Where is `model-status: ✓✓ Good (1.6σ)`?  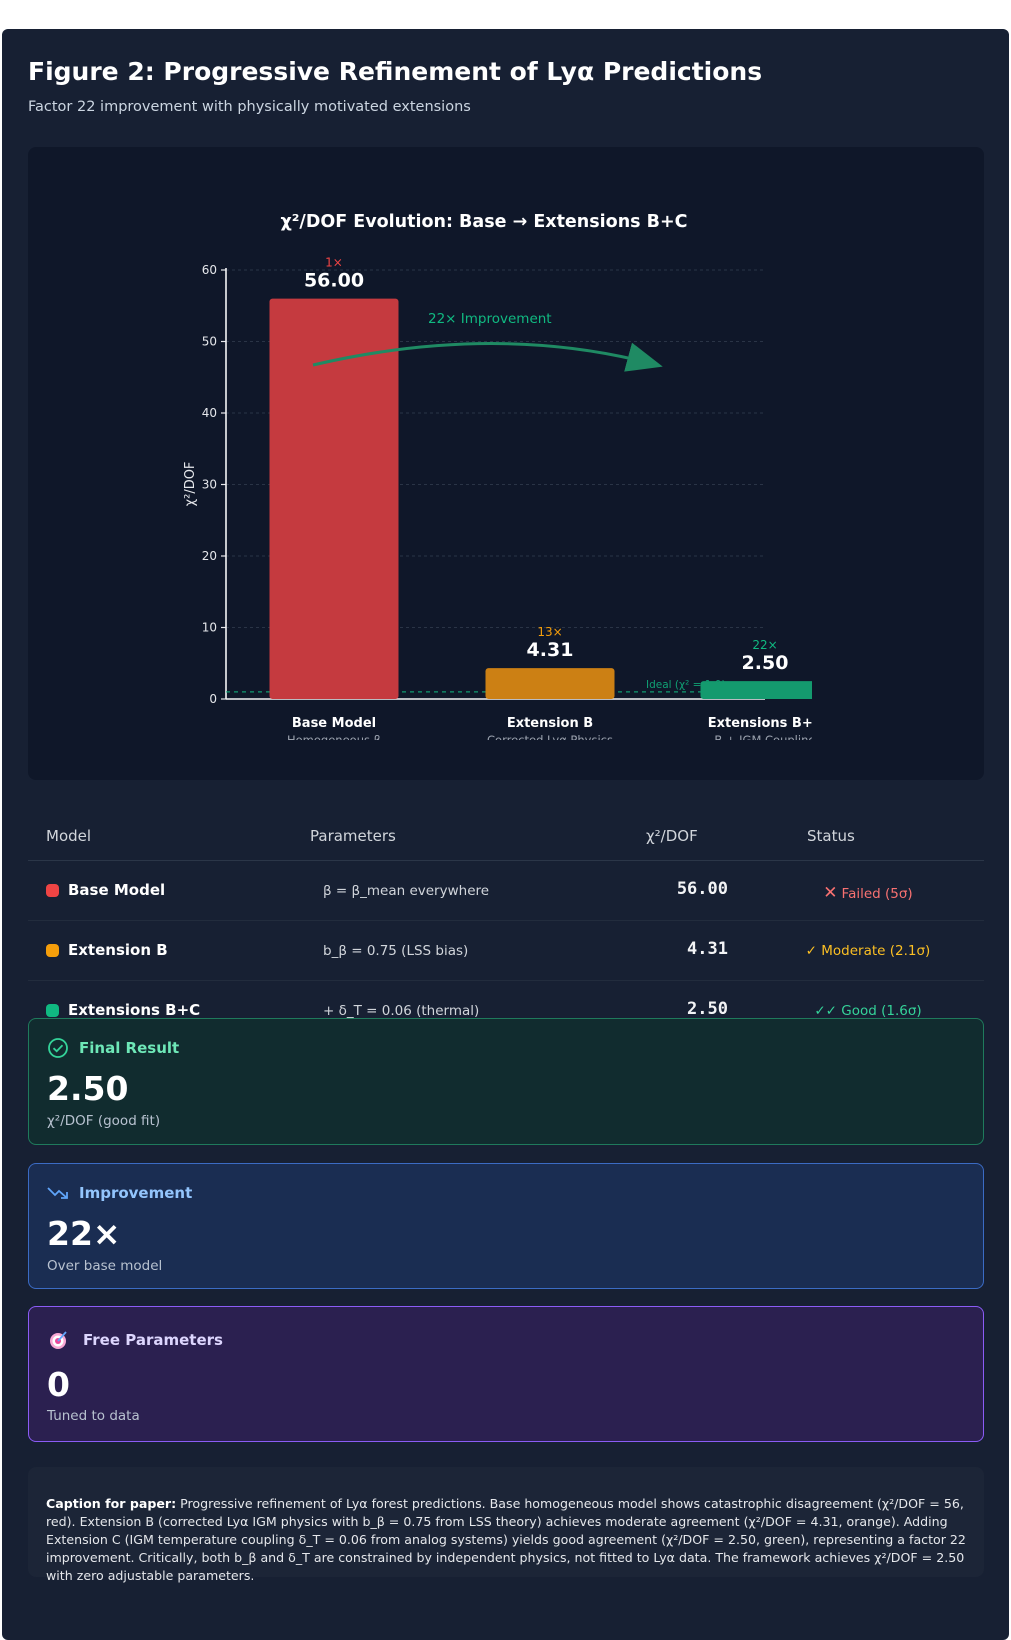 model-status: ✓✓ Good (1.6σ) is located at coordinates (868, 1011).